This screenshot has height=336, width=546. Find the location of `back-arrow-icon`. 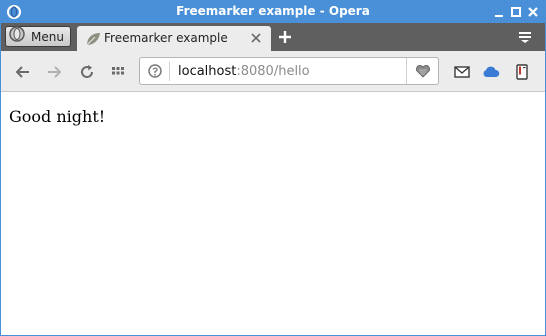

back-arrow-icon is located at coordinates (23, 72).